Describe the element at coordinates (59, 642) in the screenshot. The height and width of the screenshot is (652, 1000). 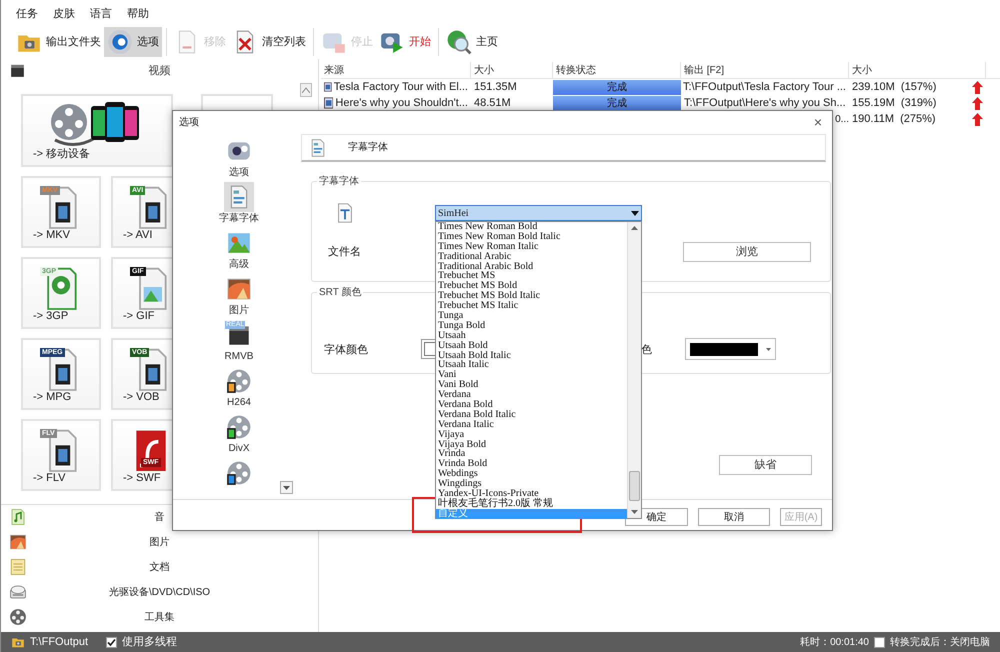
I see `output-folder: T:\FFOutput` at that location.